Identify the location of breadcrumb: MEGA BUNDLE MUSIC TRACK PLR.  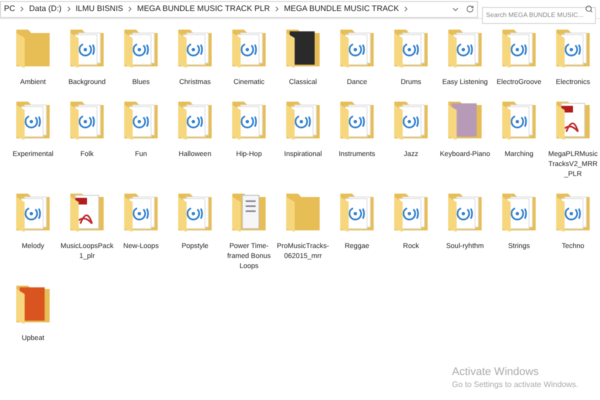
(203, 9).